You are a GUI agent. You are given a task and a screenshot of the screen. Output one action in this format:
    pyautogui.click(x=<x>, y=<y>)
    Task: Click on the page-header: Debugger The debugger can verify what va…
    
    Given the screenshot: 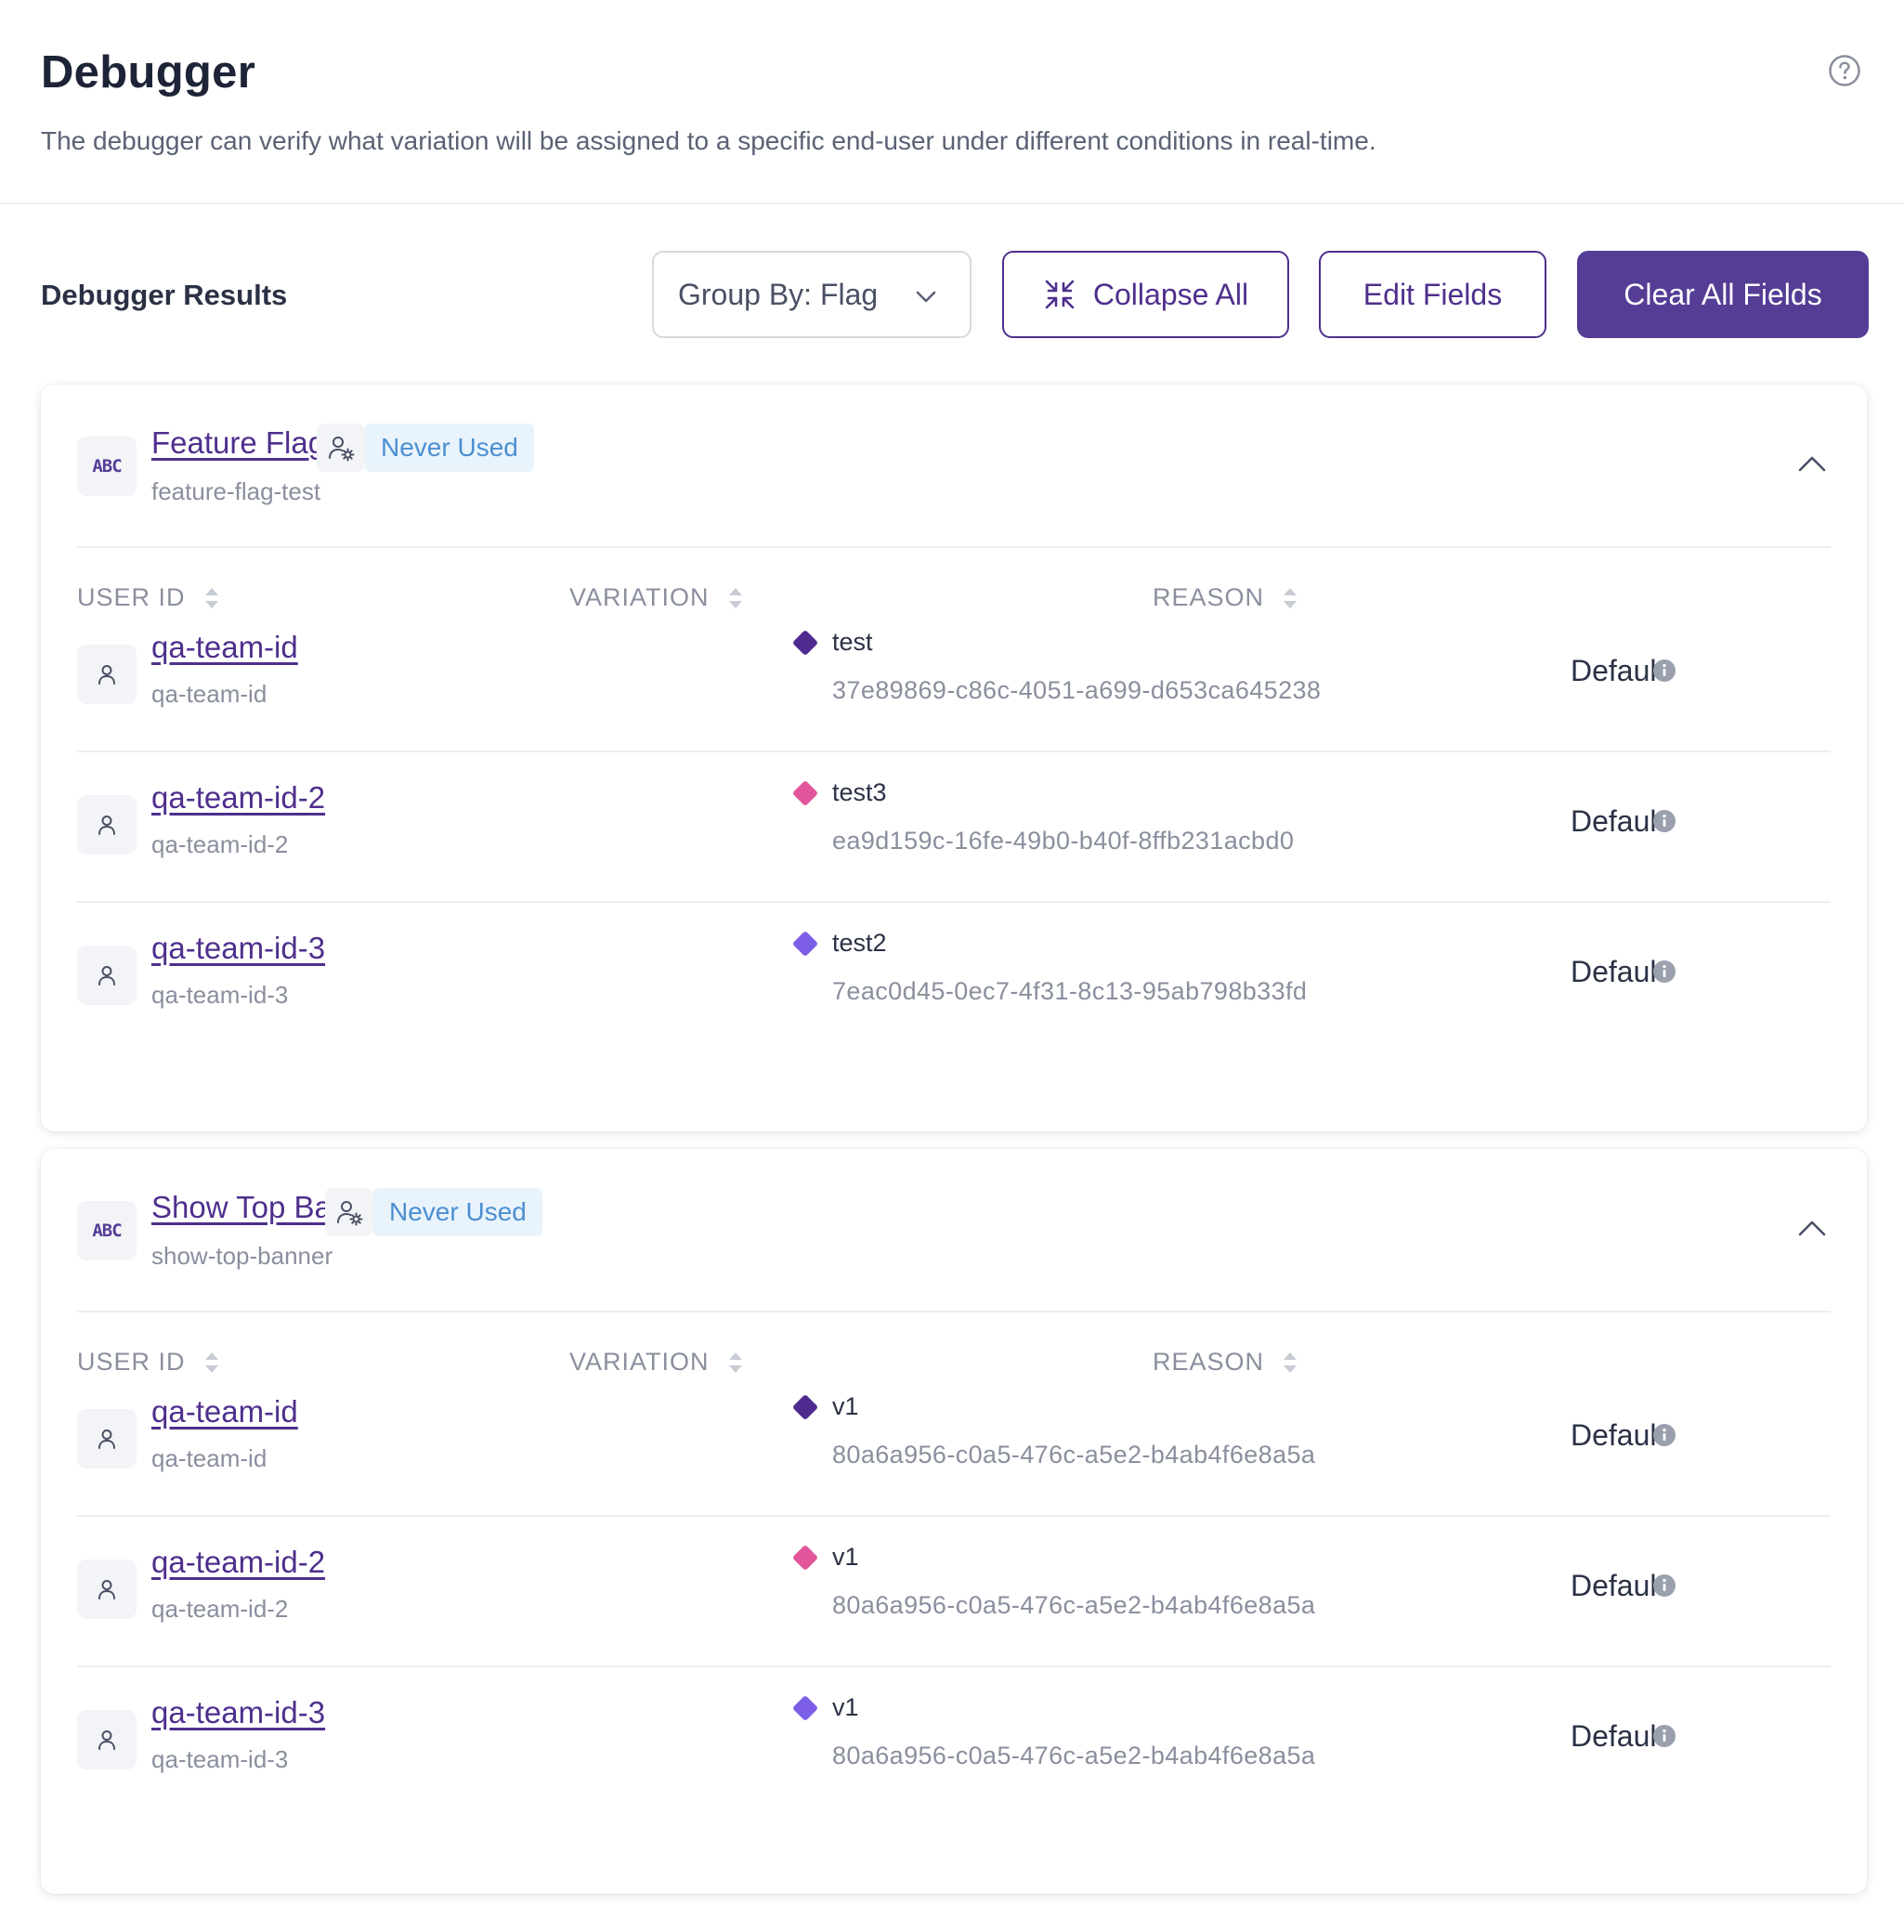 What is the action you would take?
    pyautogui.click(x=952, y=102)
    